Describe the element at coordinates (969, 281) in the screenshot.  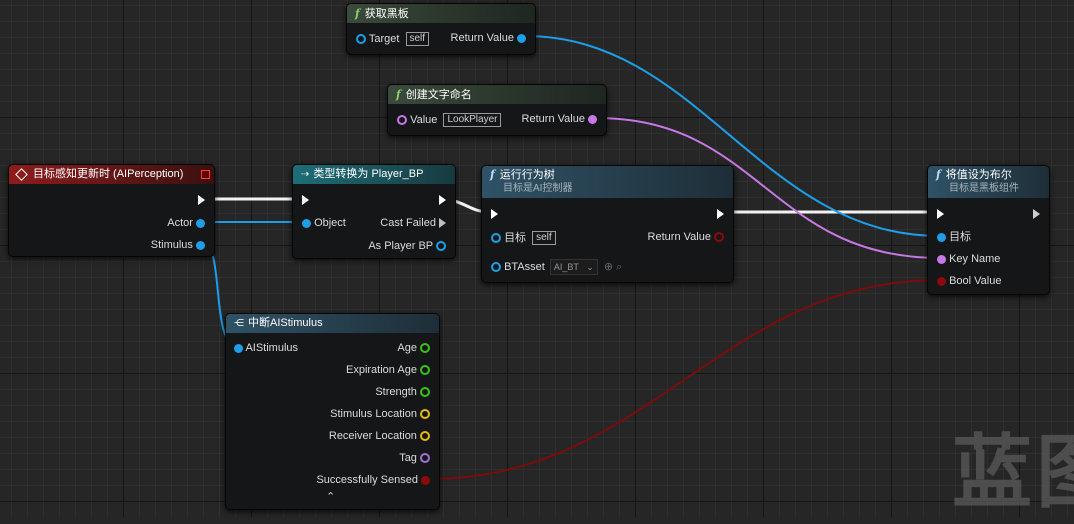
I see `pin-bool-value: Bool Value` at that location.